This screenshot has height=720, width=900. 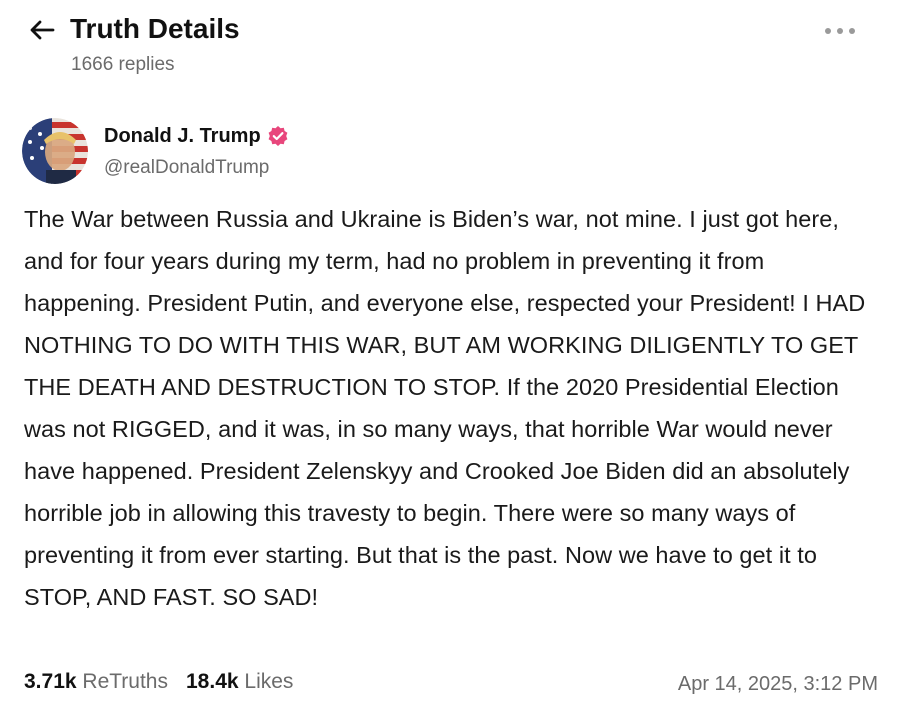 I want to click on page-title: Truth Details, so click(x=155, y=28).